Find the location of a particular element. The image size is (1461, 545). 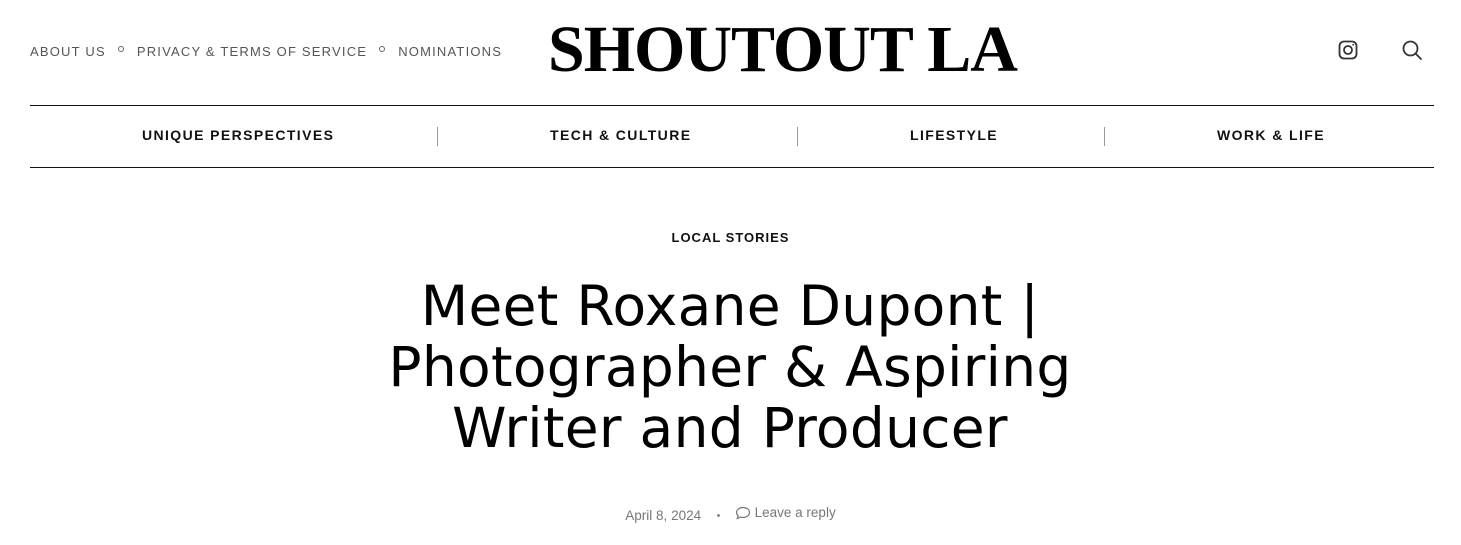

instagram-icon is located at coordinates (1348, 50).